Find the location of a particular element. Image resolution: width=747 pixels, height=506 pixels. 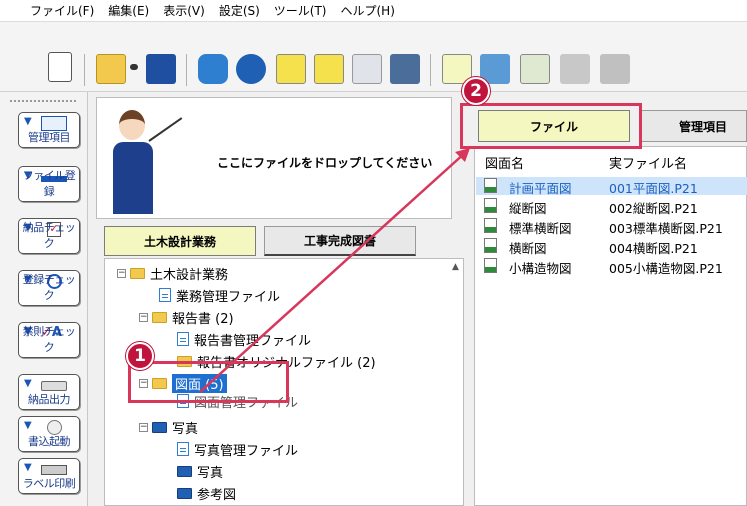

step-badge-1: 1 is located at coordinates (140, 356).